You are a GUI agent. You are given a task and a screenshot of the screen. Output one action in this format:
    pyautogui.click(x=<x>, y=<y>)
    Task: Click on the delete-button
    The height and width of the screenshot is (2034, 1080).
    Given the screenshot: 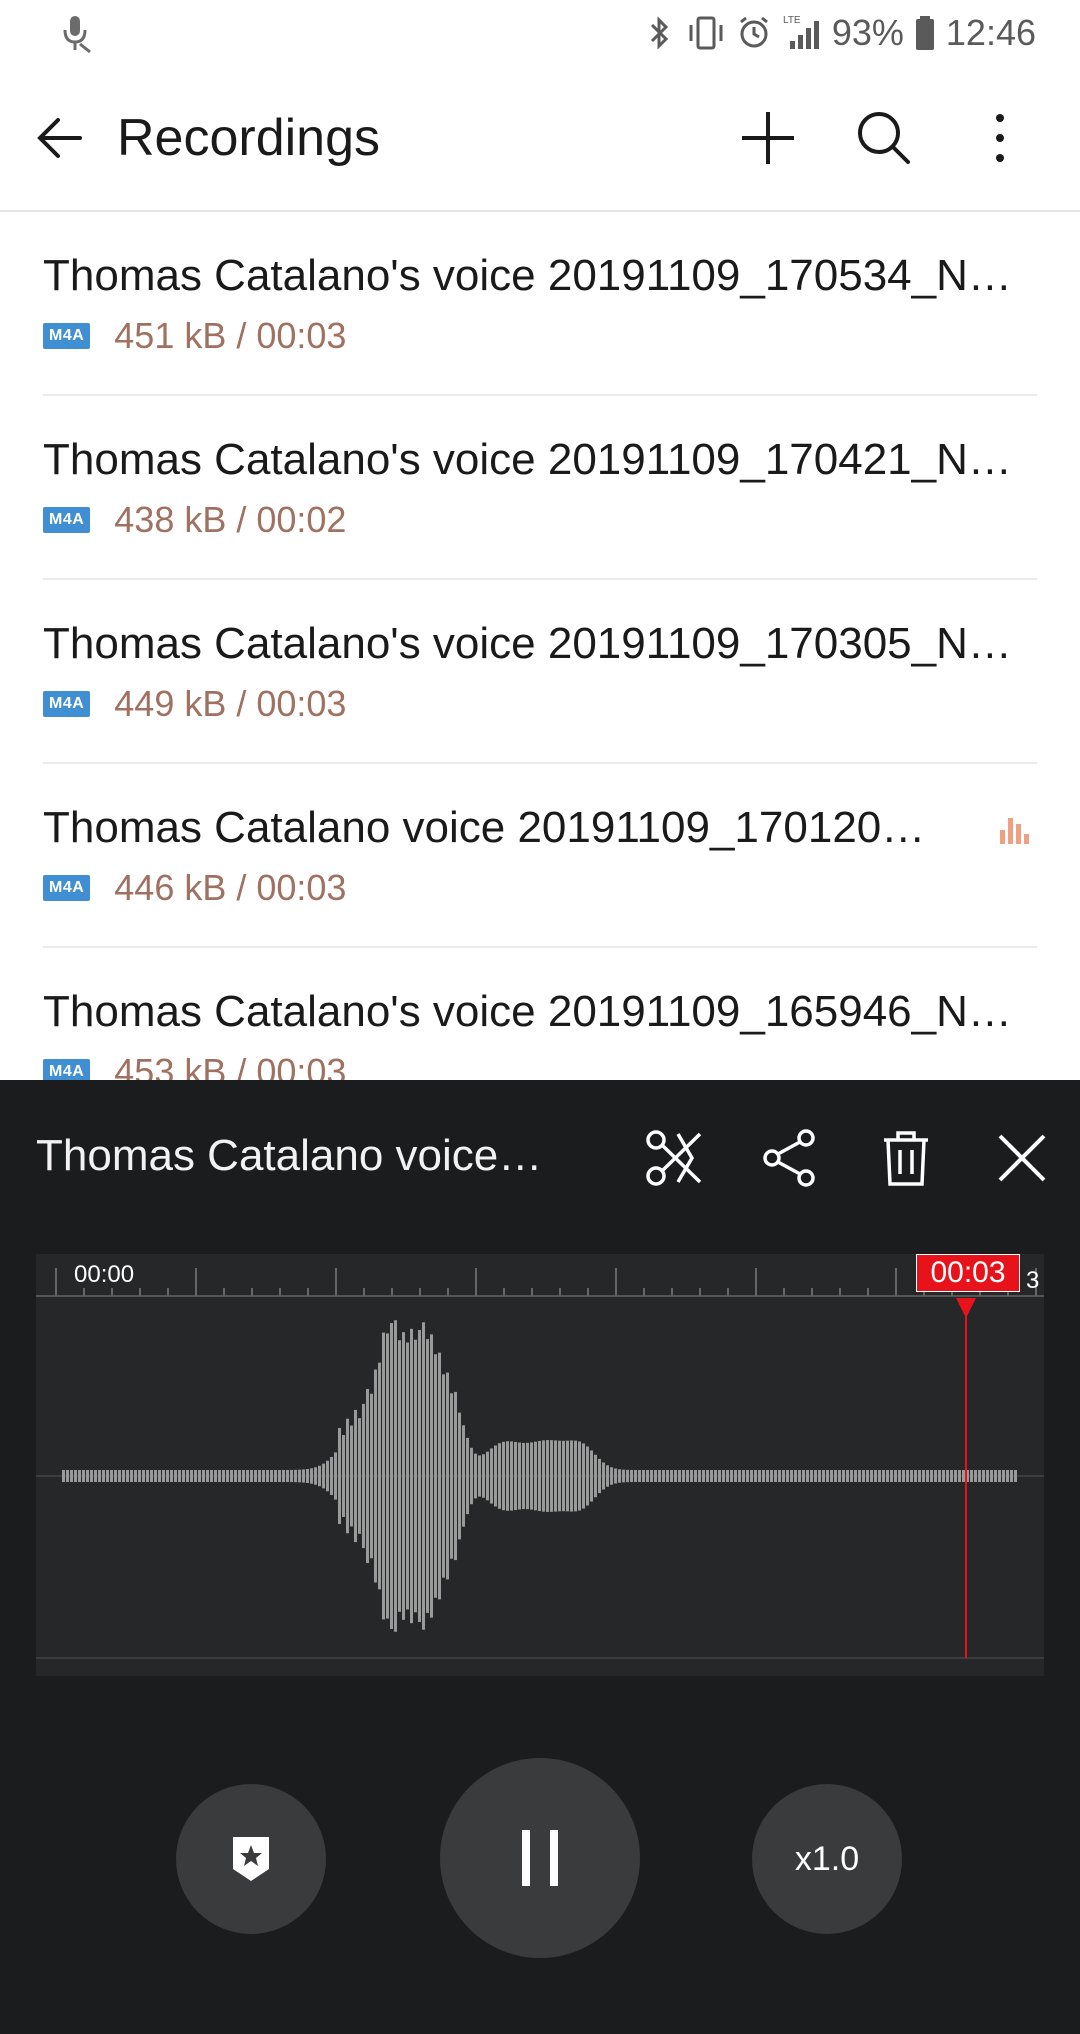 What is the action you would take?
    pyautogui.click(x=906, y=1158)
    